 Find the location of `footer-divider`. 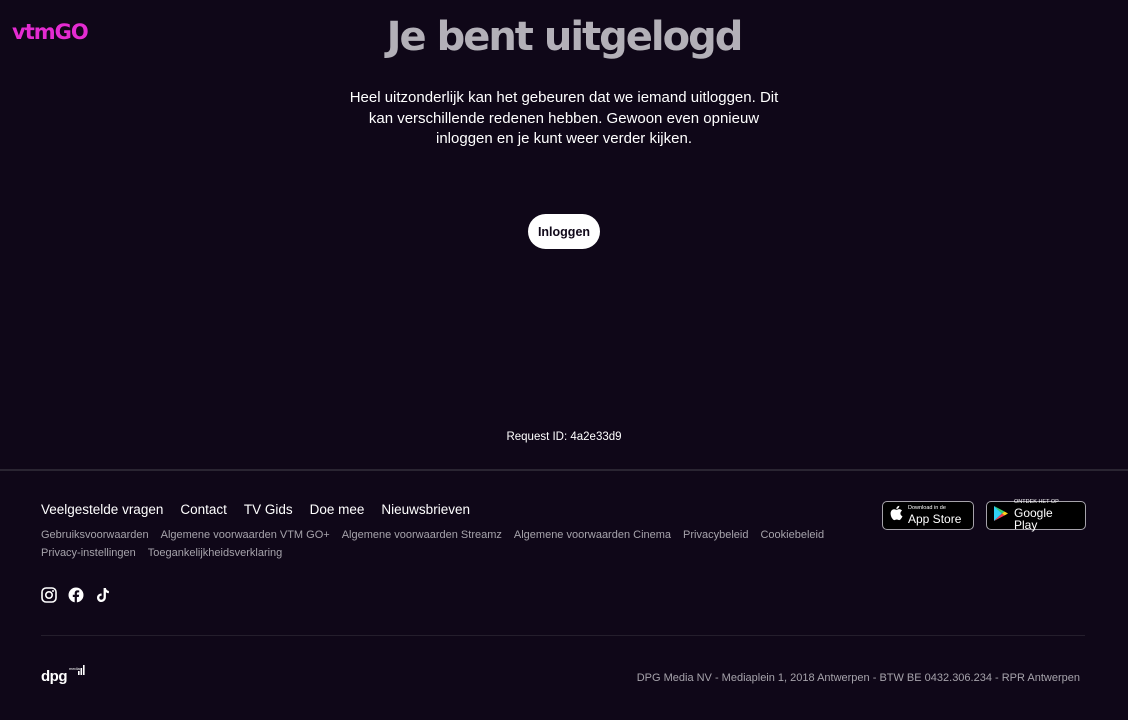

footer-divider is located at coordinates (564, 470).